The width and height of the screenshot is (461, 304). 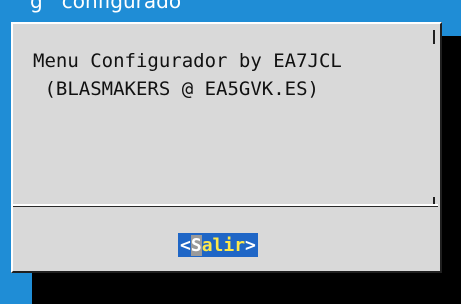 What do you see at coordinates (196, 245) in the screenshot?
I see `button-hotkey: S` at bounding box center [196, 245].